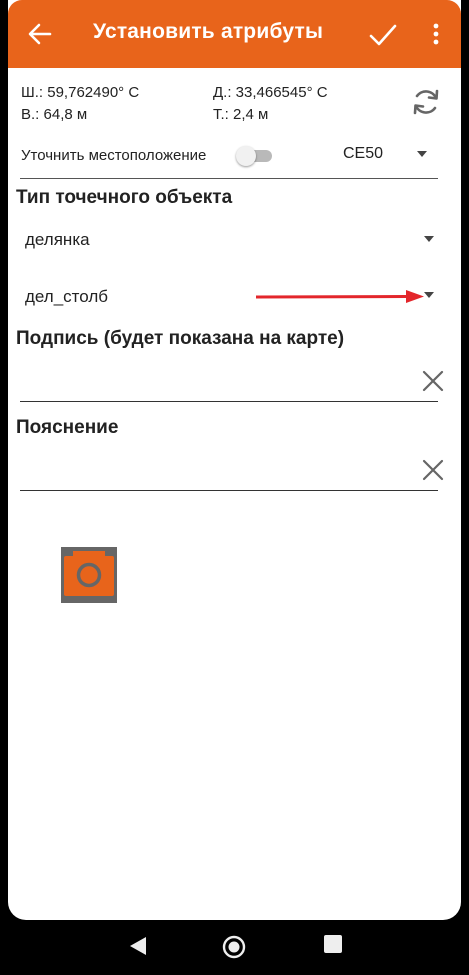 Image resolution: width=469 pixels, height=975 pixels. I want to click on more-vertical-icon, so click(436, 35).